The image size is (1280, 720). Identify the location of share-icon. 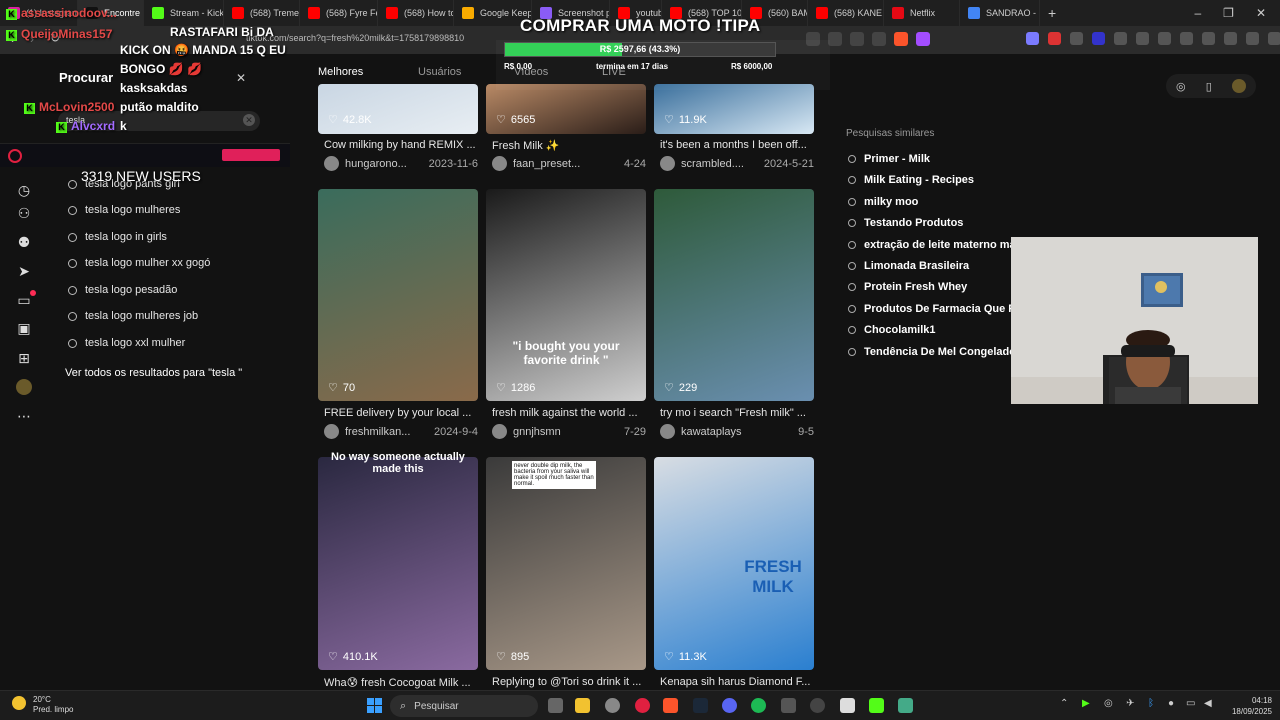
(879, 39).